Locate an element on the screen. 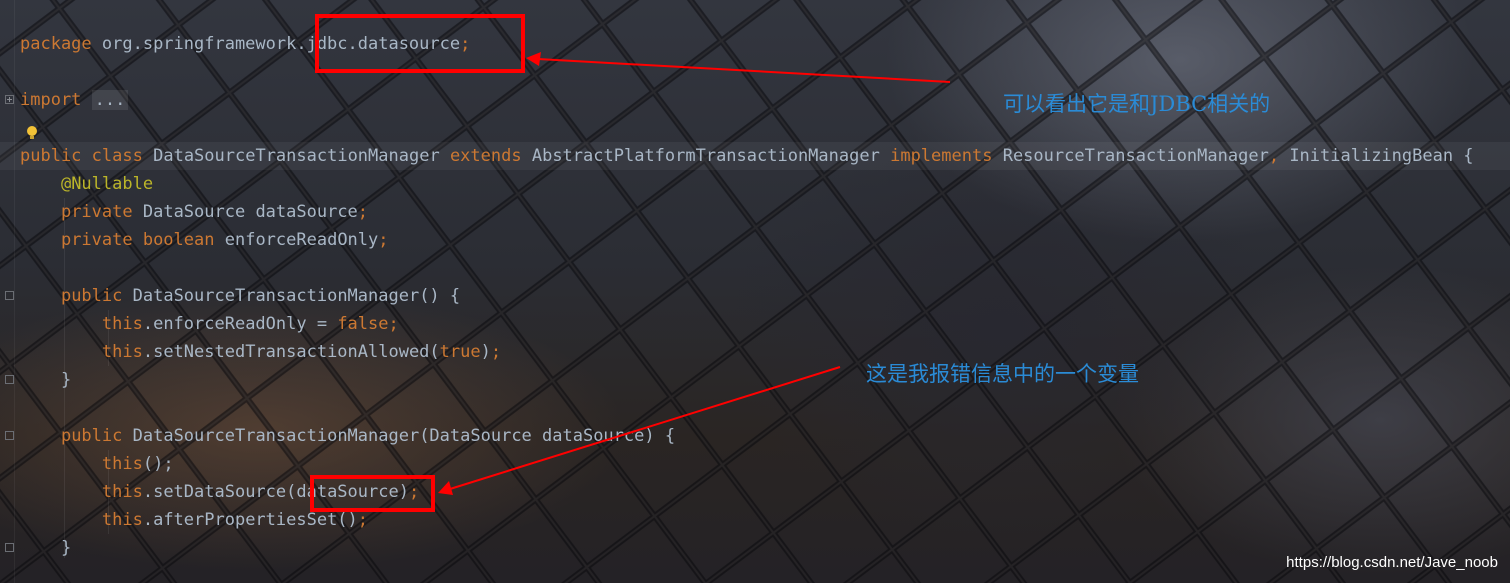 The image size is (1510, 583). code-line-annotation: @Nullable is located at coordinates (107, 184).